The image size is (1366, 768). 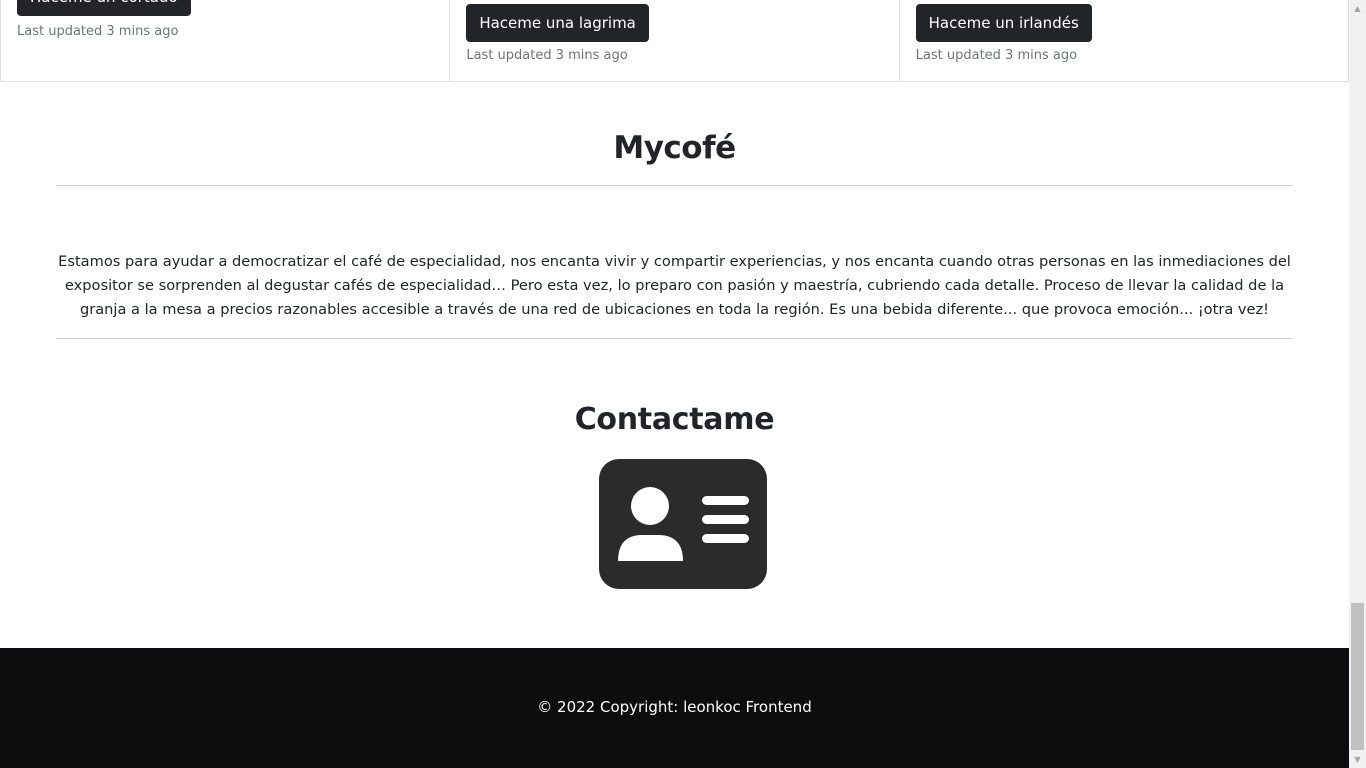 What do you see at coordinates (1357, 384) in the screenshot?
I see `vertical-scrollbar: ▲ ▼` at bounding box center [1357, 384].